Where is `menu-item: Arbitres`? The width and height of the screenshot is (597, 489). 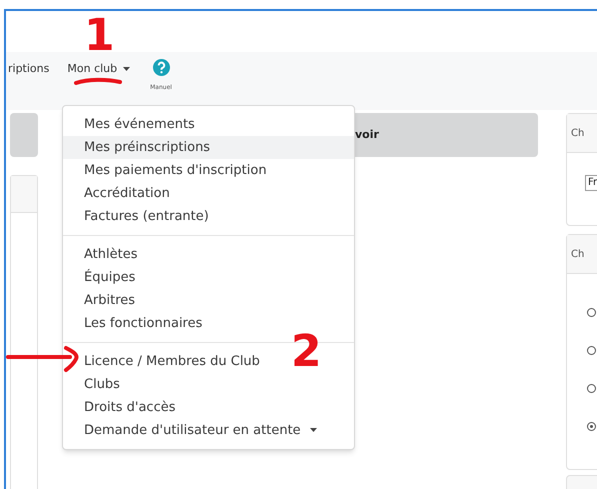
menu-item: Arbitres is located at coordinates (208, 300).